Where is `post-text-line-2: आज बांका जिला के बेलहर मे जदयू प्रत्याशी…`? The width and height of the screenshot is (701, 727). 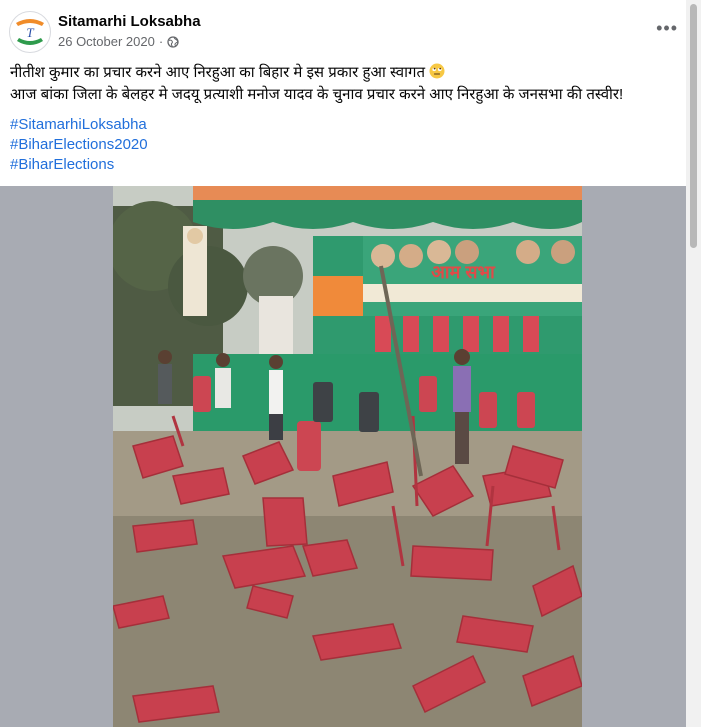 post-text-line-2: आज बांका जिला के बेलहर मे जदयू प्रत्याशी… is located at coordinates (317, 94).